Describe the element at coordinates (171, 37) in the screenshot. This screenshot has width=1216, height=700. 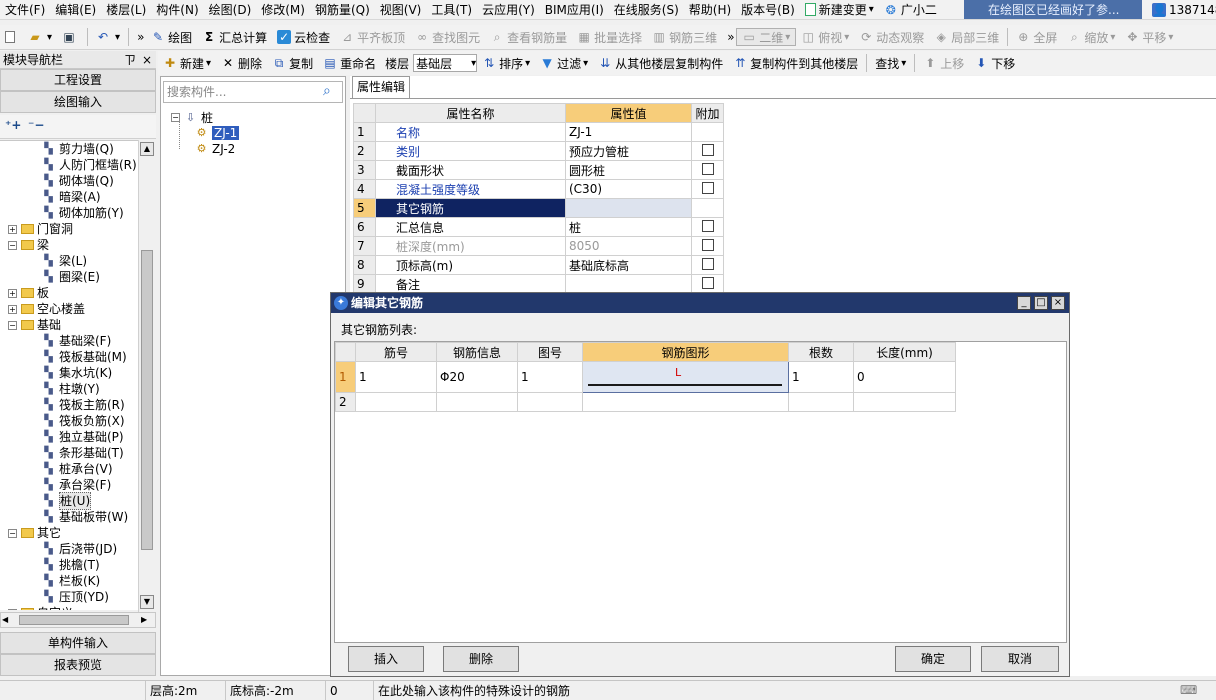
I see `draw-button: ✎ 绘图` at that location.